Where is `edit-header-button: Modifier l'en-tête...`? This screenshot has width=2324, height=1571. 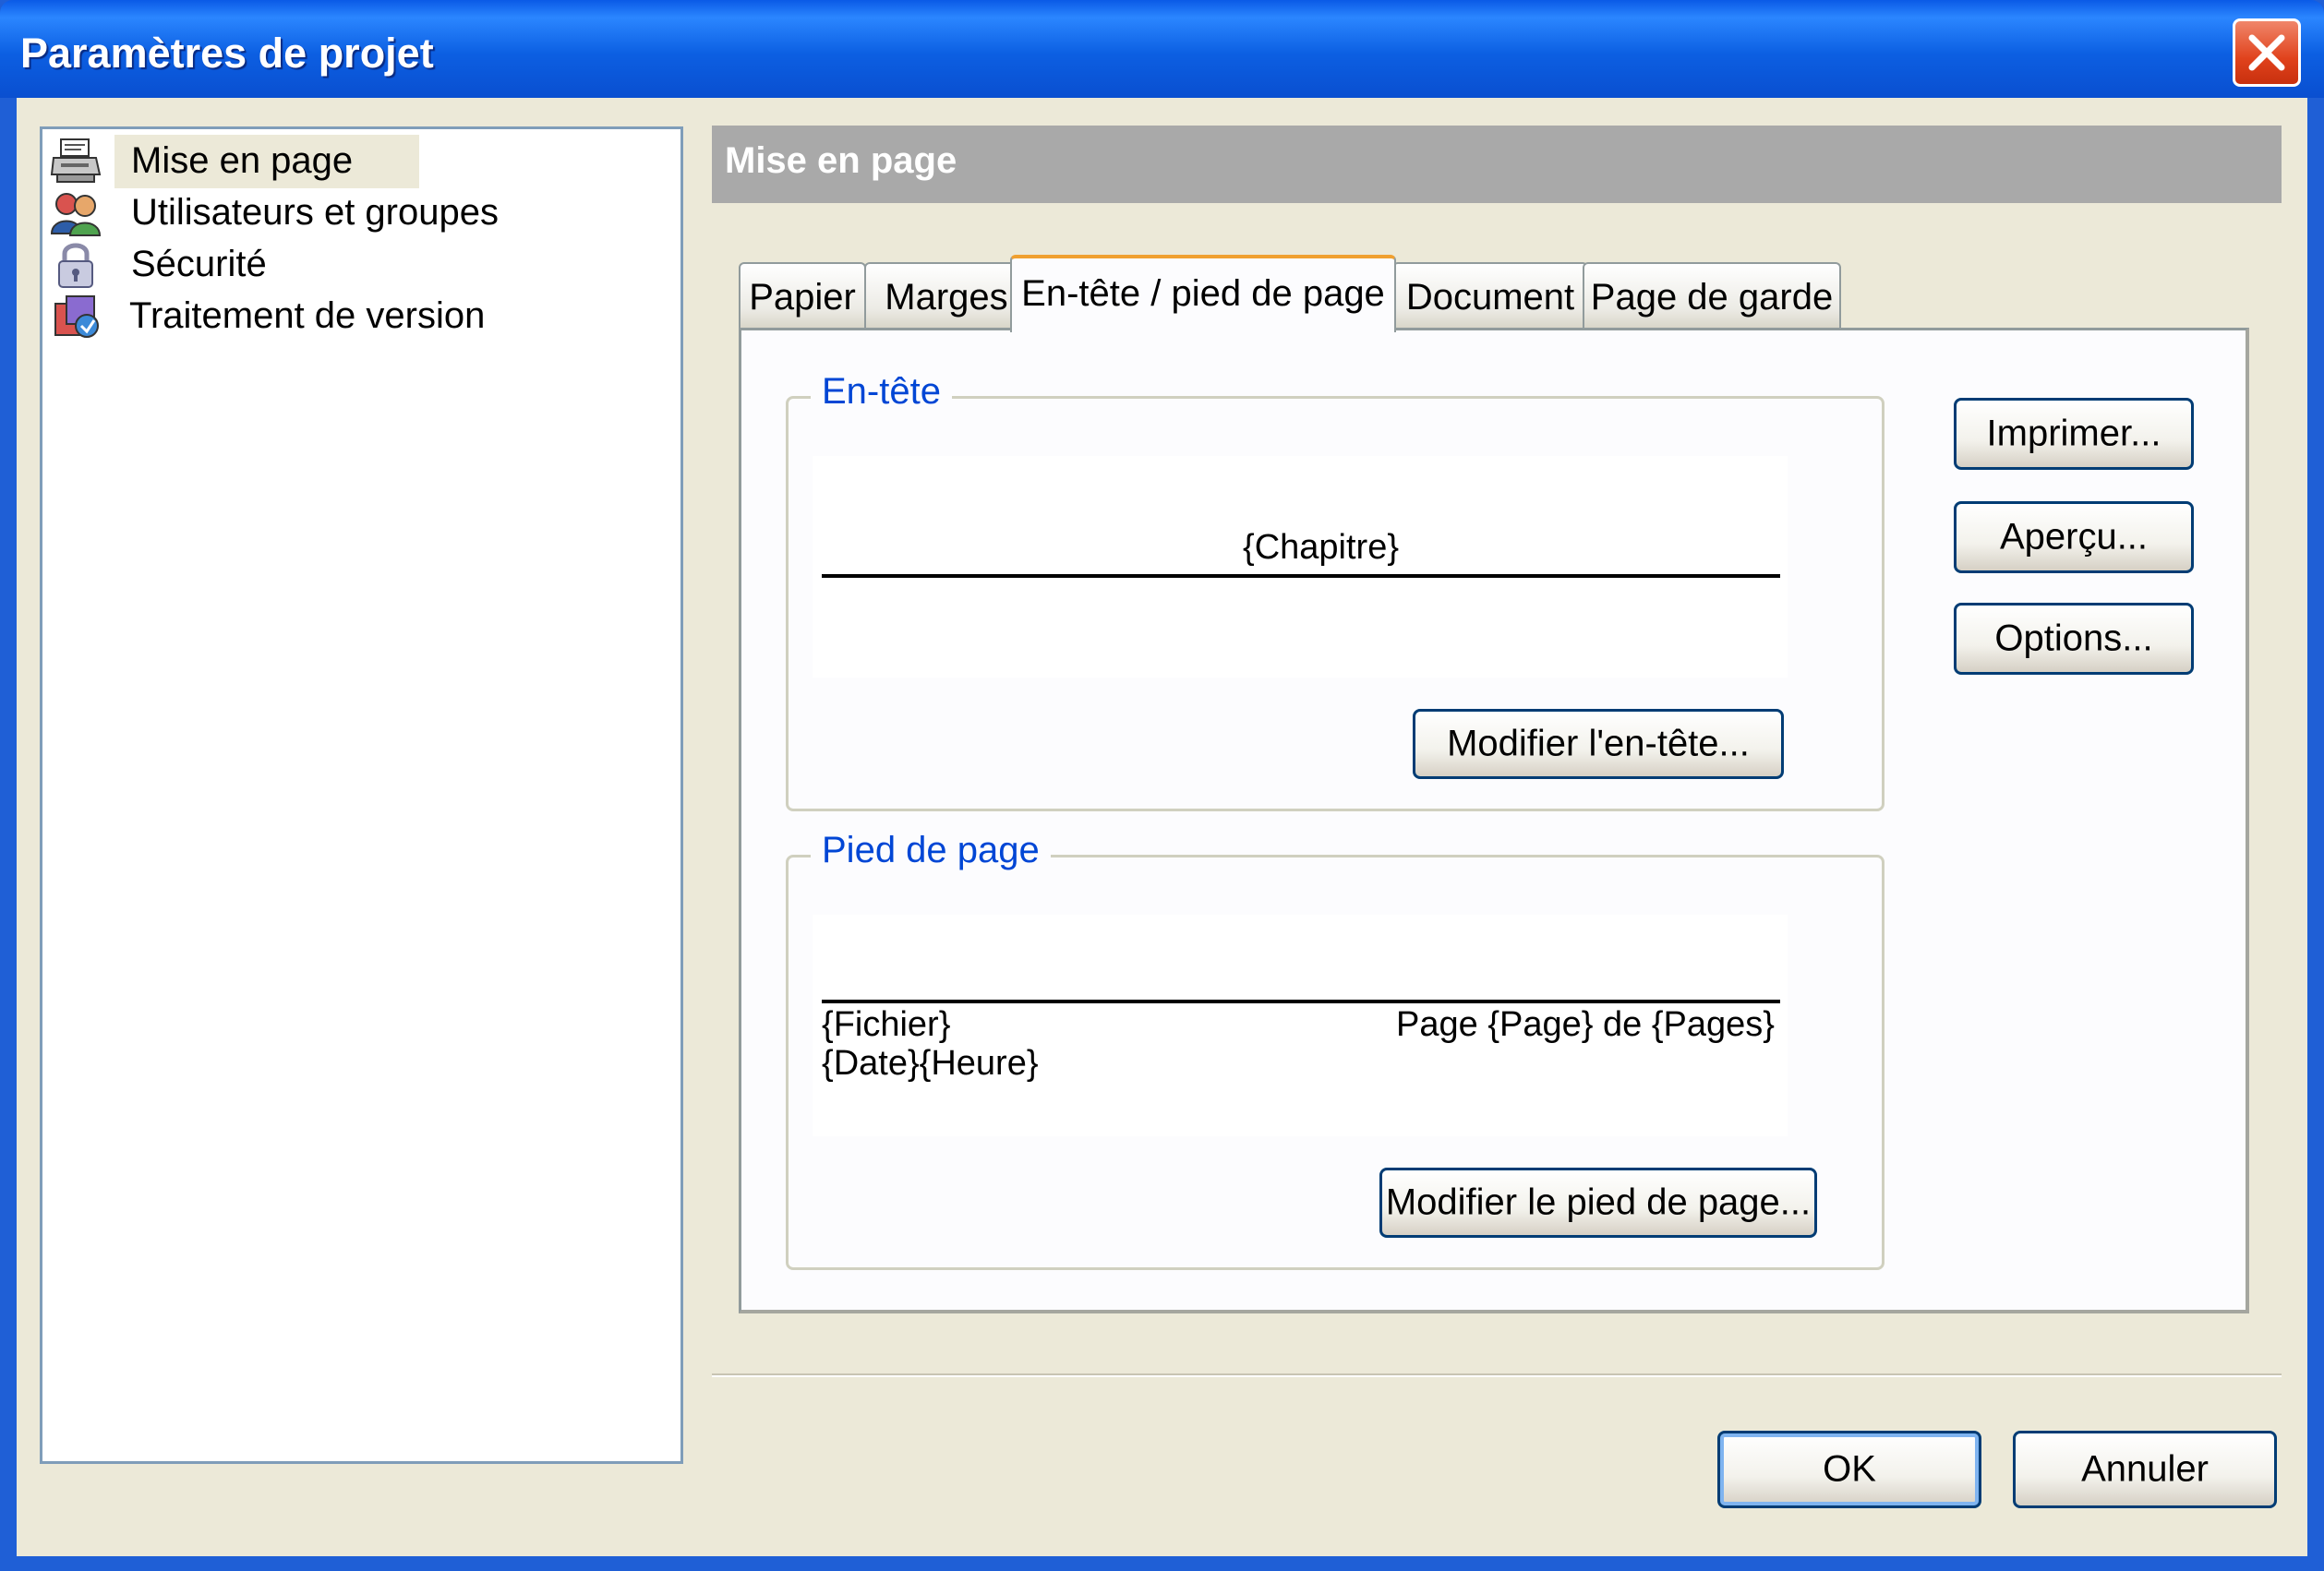 edit-header-button: Modifier l'en-tête... is located at coordinates (1598, 744).